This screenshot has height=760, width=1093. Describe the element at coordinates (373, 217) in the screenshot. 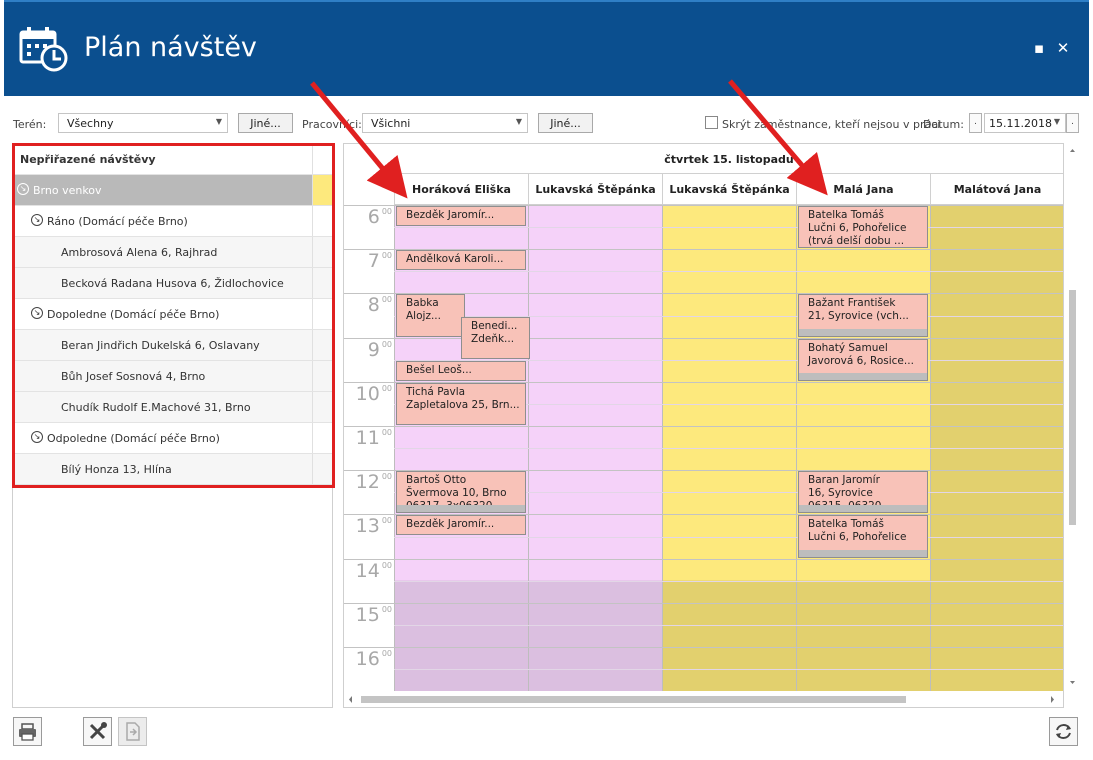

I see `hour-number: 6` at that location.